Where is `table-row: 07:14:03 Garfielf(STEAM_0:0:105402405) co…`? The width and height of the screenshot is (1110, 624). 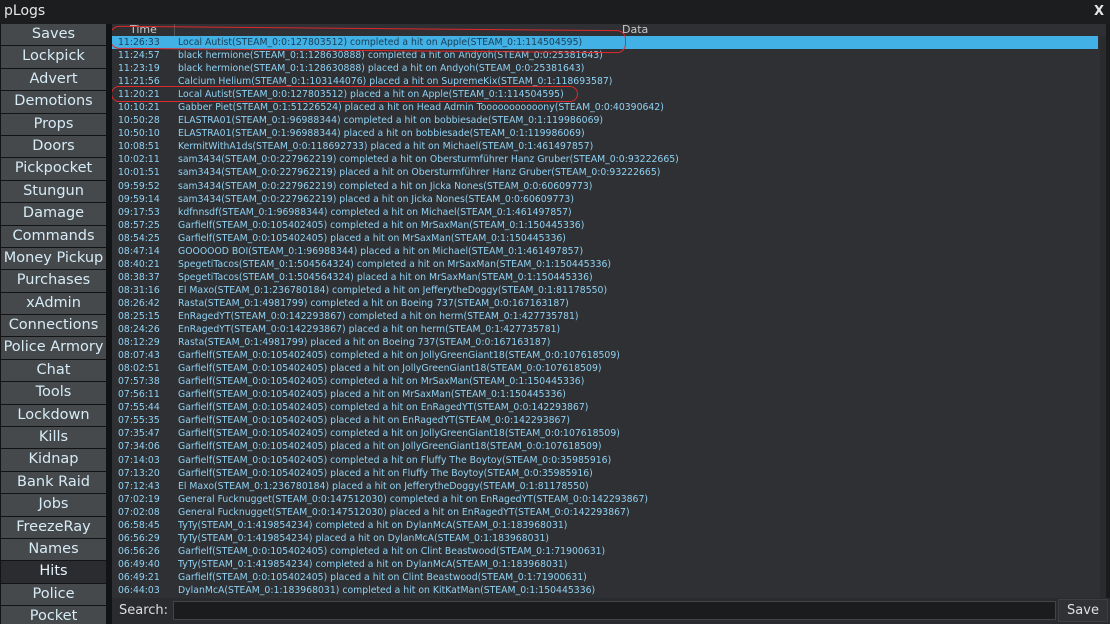 table-row: 07:14:03 Garfielf(STEAM_0:0:105402405) co… is located at coordinates (605, 460).